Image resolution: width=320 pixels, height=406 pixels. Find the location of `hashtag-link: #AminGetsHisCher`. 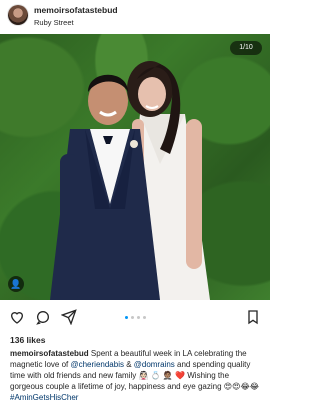

hashtag-link: #AminGetsHisCher is located at coordinates (44, 397).